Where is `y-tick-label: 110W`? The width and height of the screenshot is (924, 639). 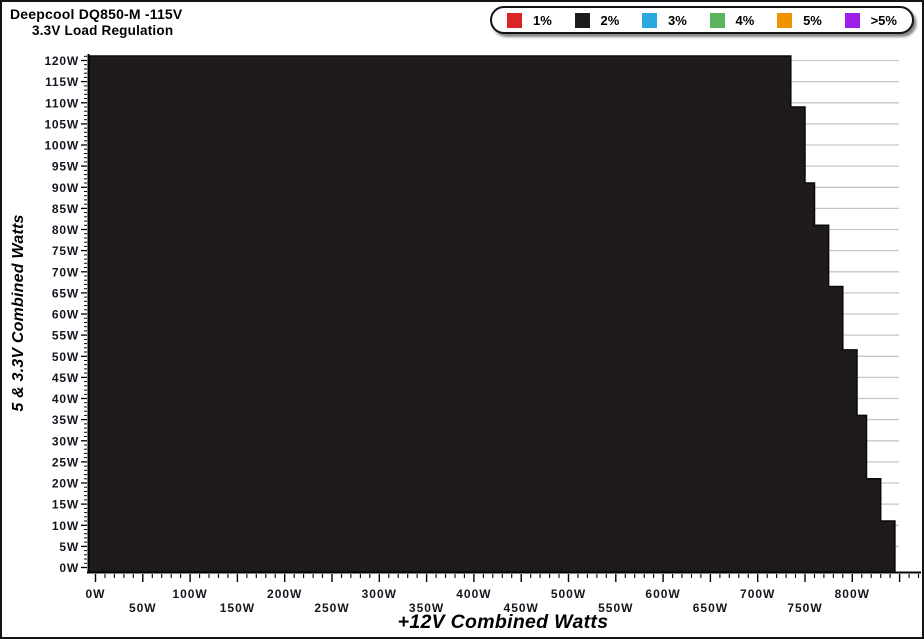 y-tick-label: 110W is located at coordinates (62, 103).